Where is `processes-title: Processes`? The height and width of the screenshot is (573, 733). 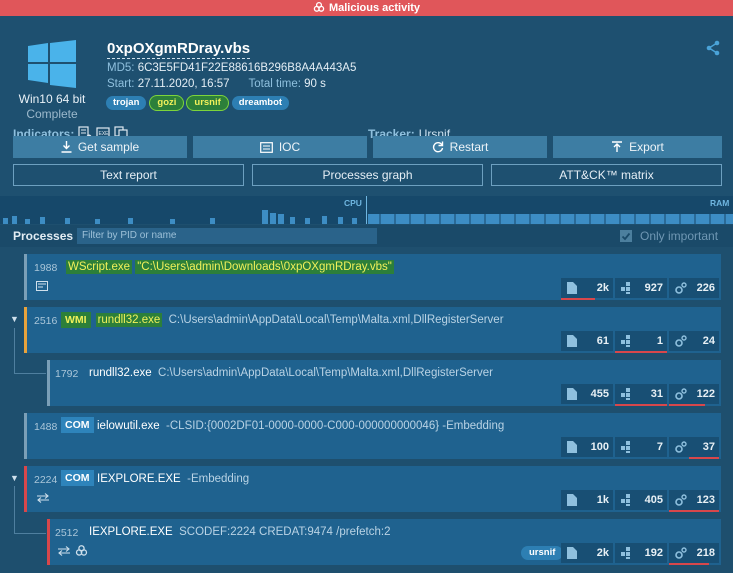 processes-title: Processes is located at coordinates (43, 236).